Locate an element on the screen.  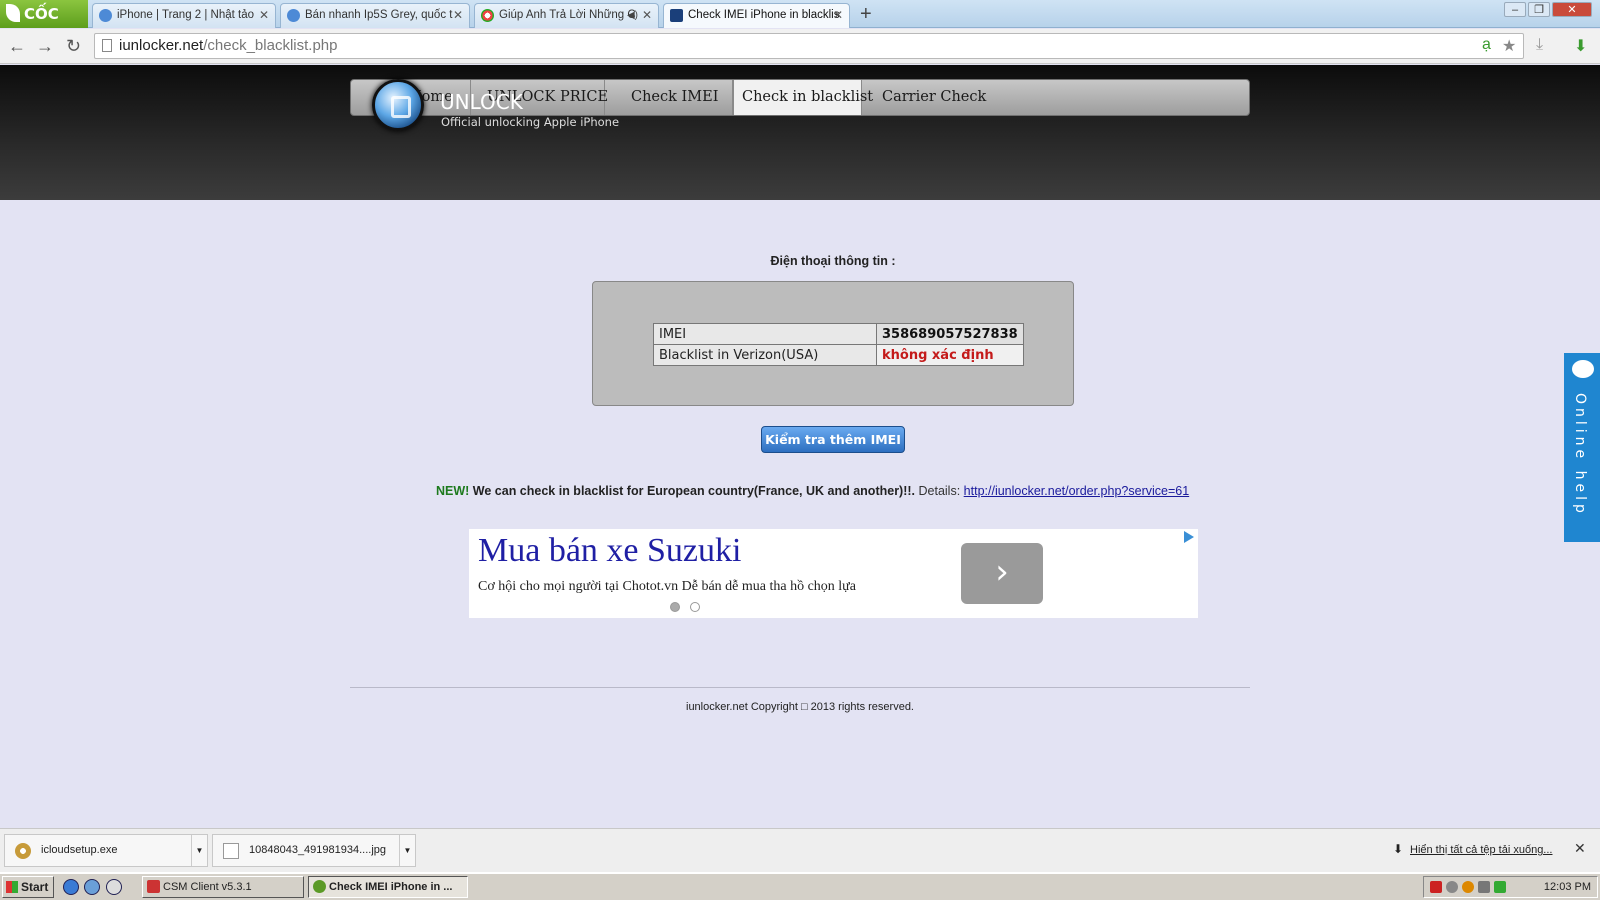
installer-icon is located at coordinates (23, 851).